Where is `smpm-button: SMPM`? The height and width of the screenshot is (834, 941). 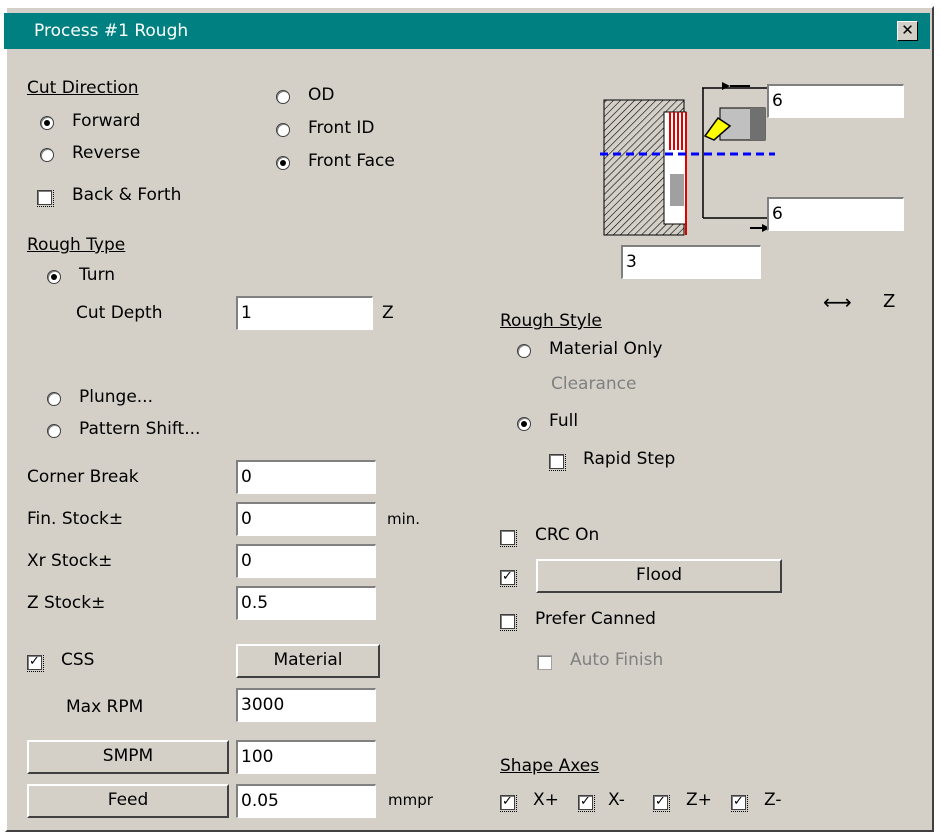
smpm-button: SMPM is located at coordinates (128, 757).